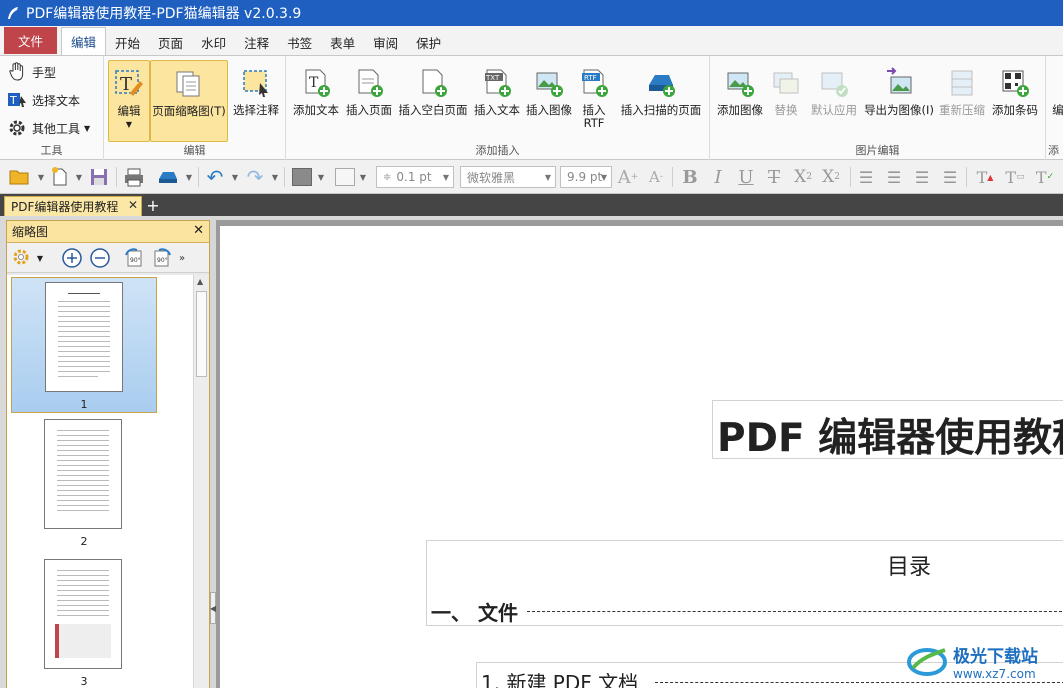 The width and height of the screenshot is (1063, 688). What do you see at coordinates (803, 177) in the screenshot?
I see `subscript-icon: X2` at bounding box center [803, 177].